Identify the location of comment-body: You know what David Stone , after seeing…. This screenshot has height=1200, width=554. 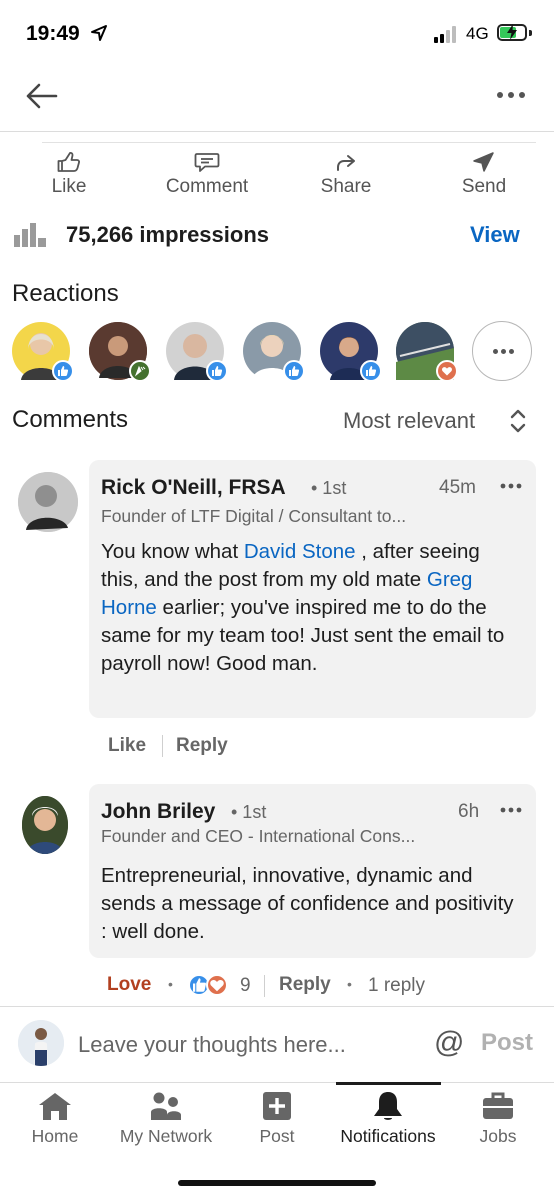
(303, 607).